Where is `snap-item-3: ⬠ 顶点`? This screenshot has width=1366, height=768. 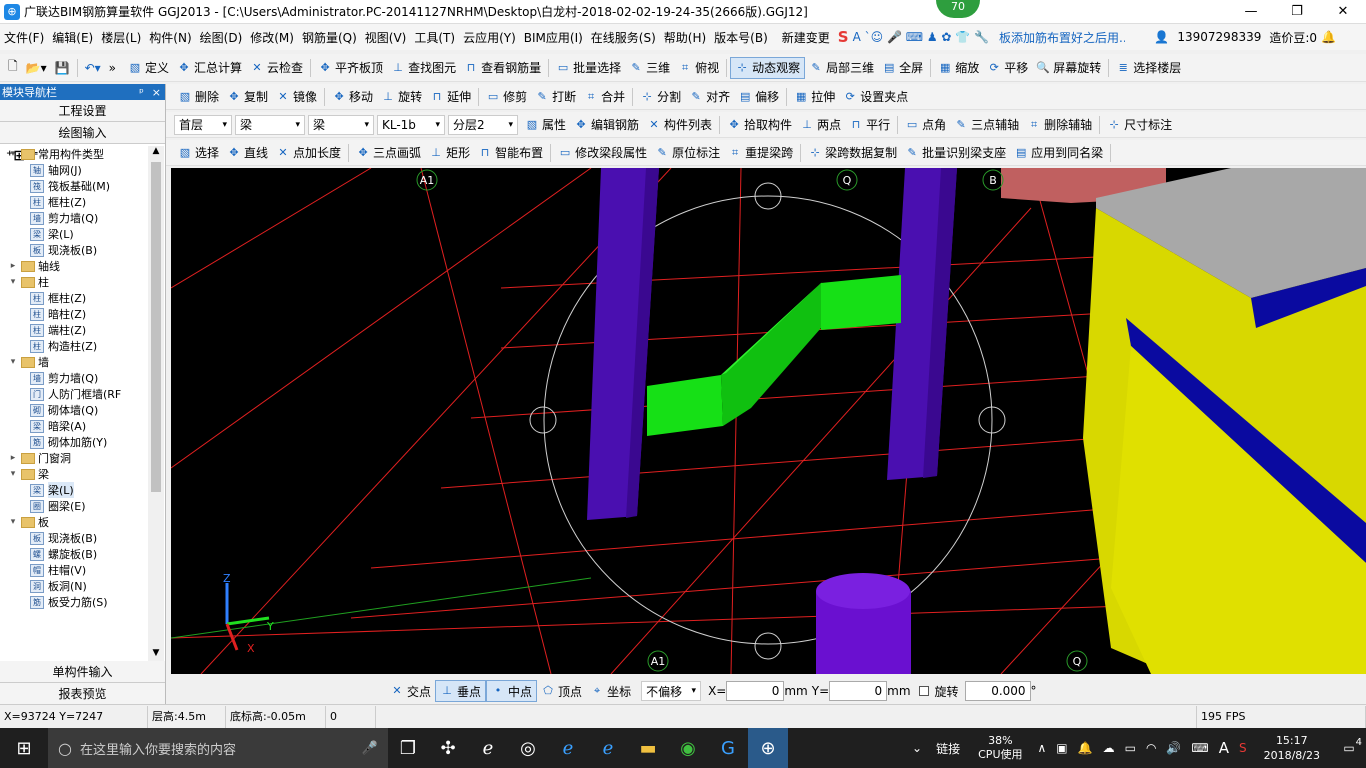 snap-item-3: ⬠ 顶点 is located at coordinates (561, 691).